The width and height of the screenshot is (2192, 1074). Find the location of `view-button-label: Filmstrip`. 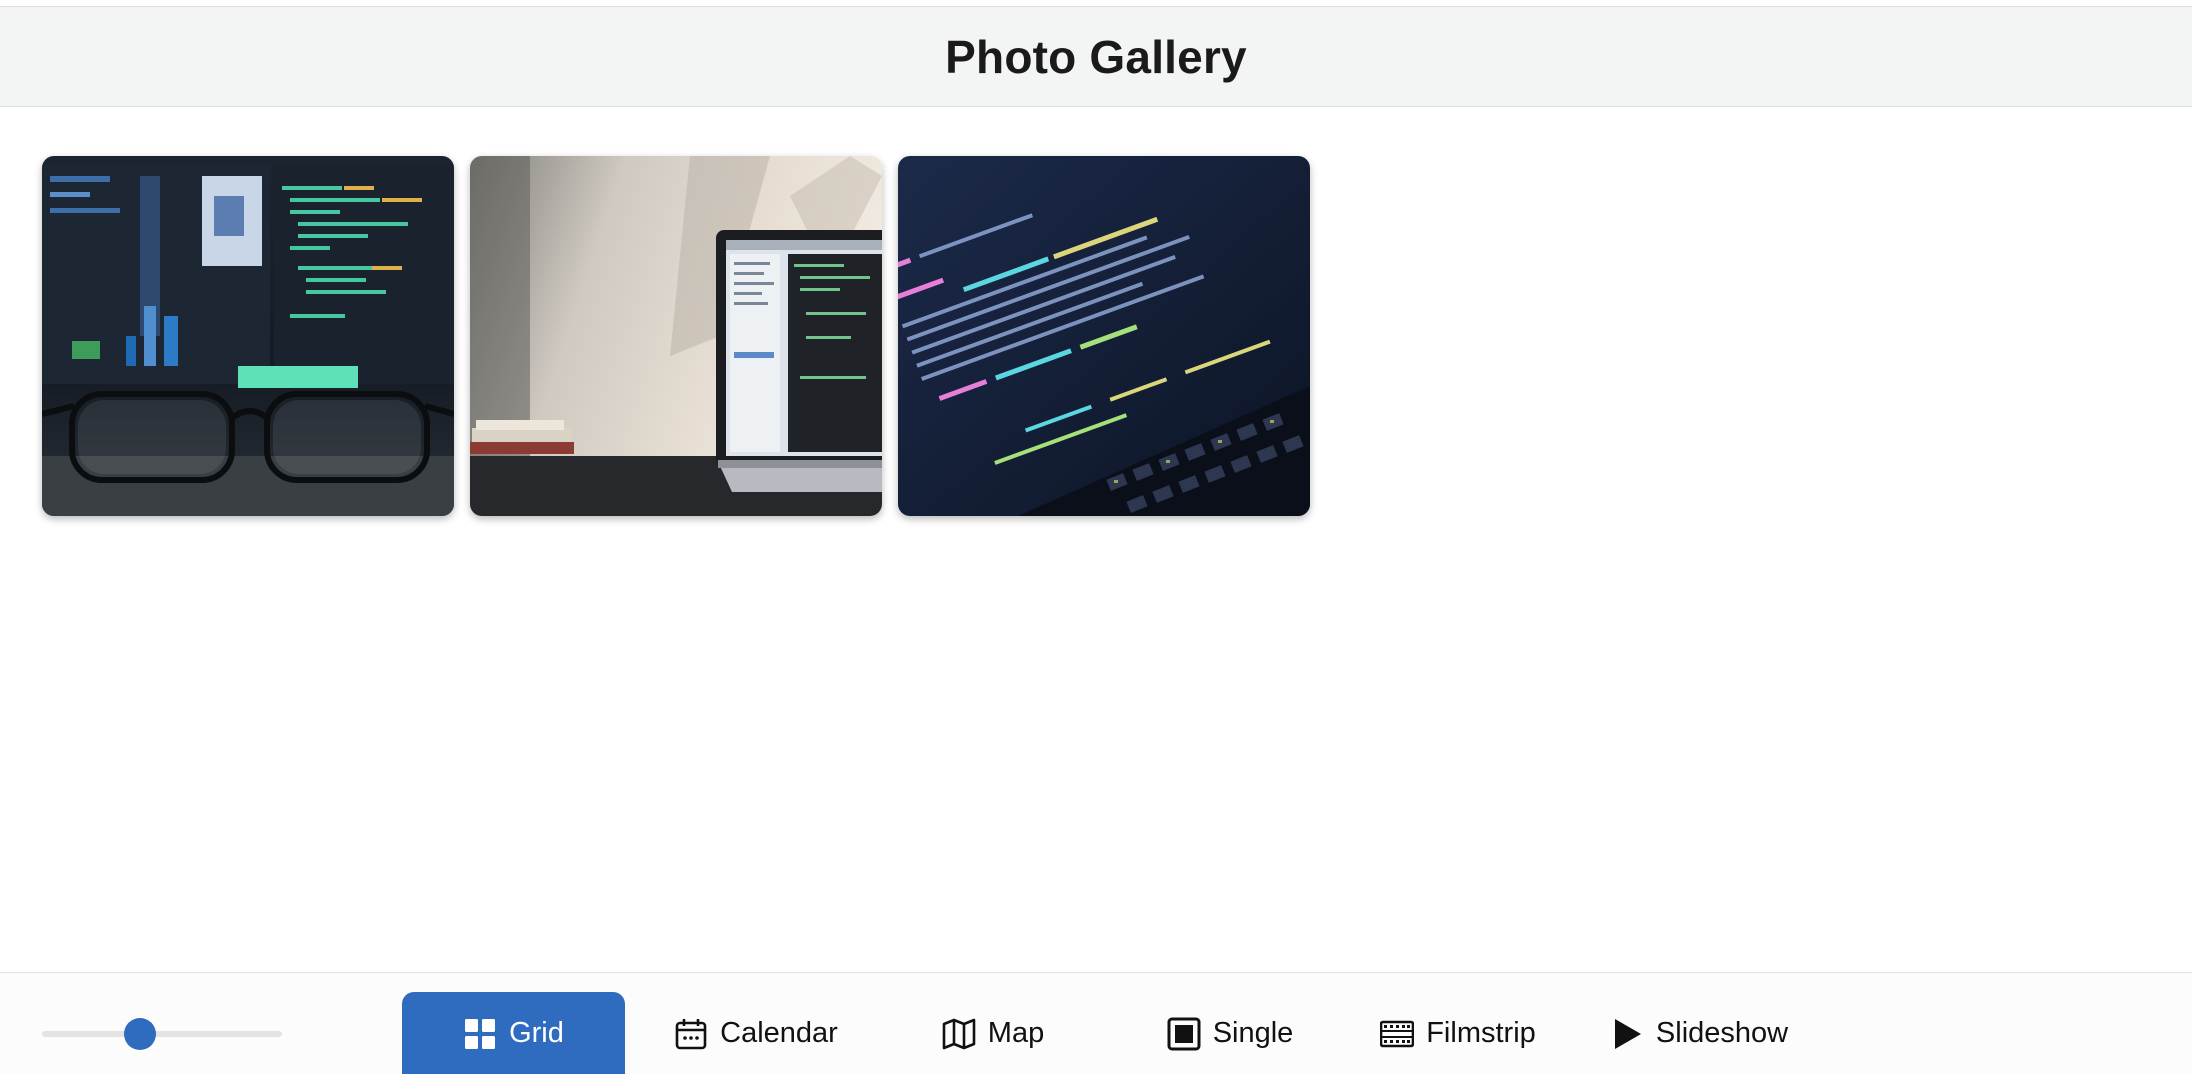

view-button-label: Filmstrip is located at coordinates (1481, 1033).